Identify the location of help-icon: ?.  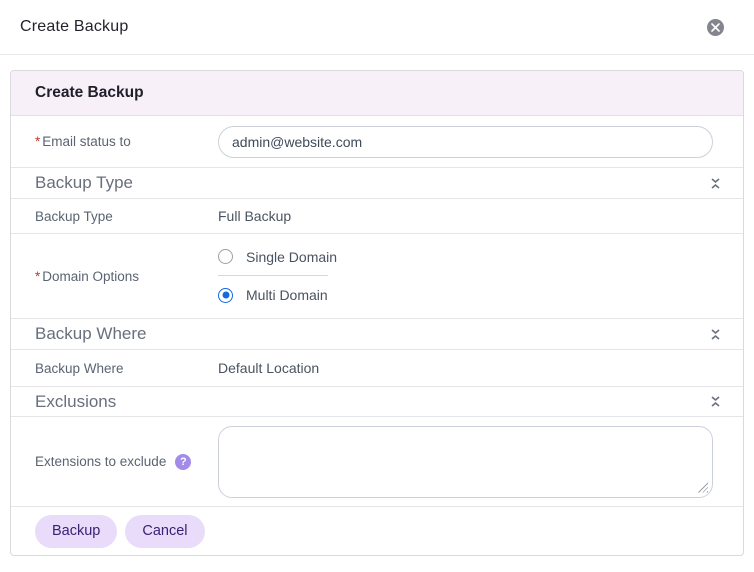
(183, 461).